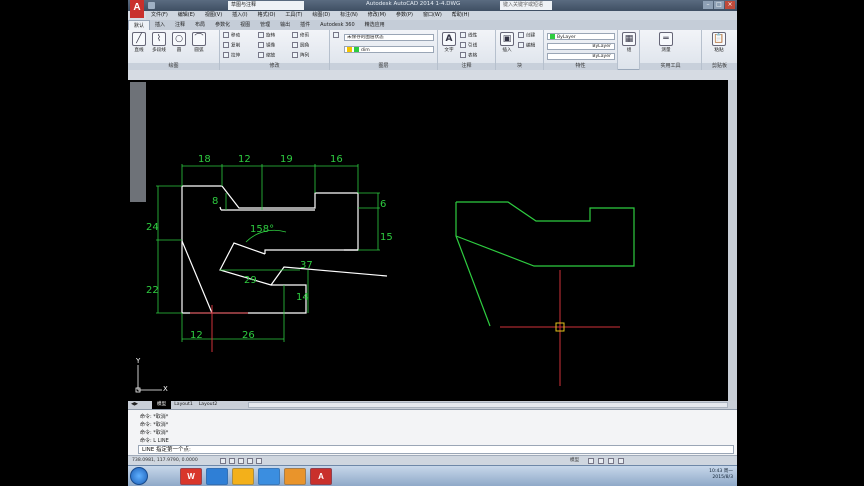  I want to click on ortho-toggle-icon, so click(241, 461).